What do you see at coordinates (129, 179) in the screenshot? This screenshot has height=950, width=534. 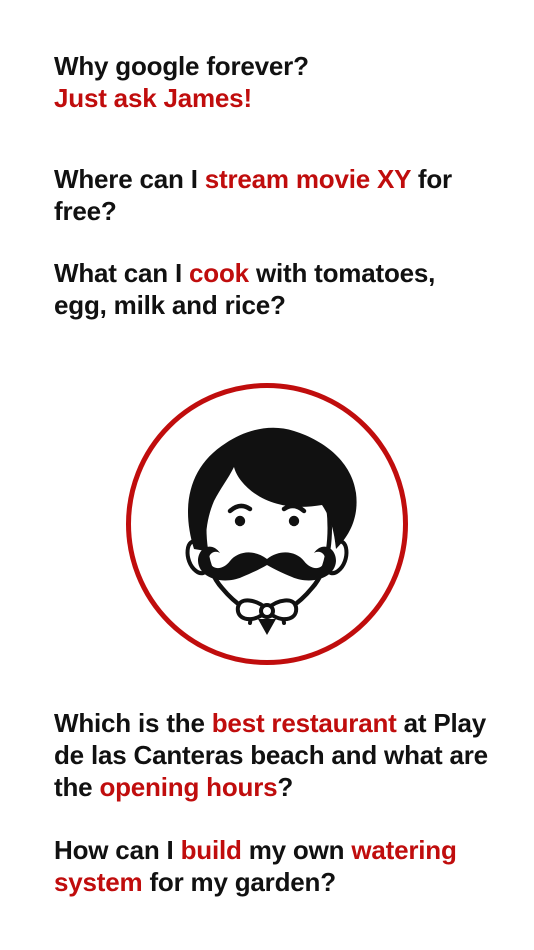 I see `question-text: Where can I` at bounding box center [129, 179].